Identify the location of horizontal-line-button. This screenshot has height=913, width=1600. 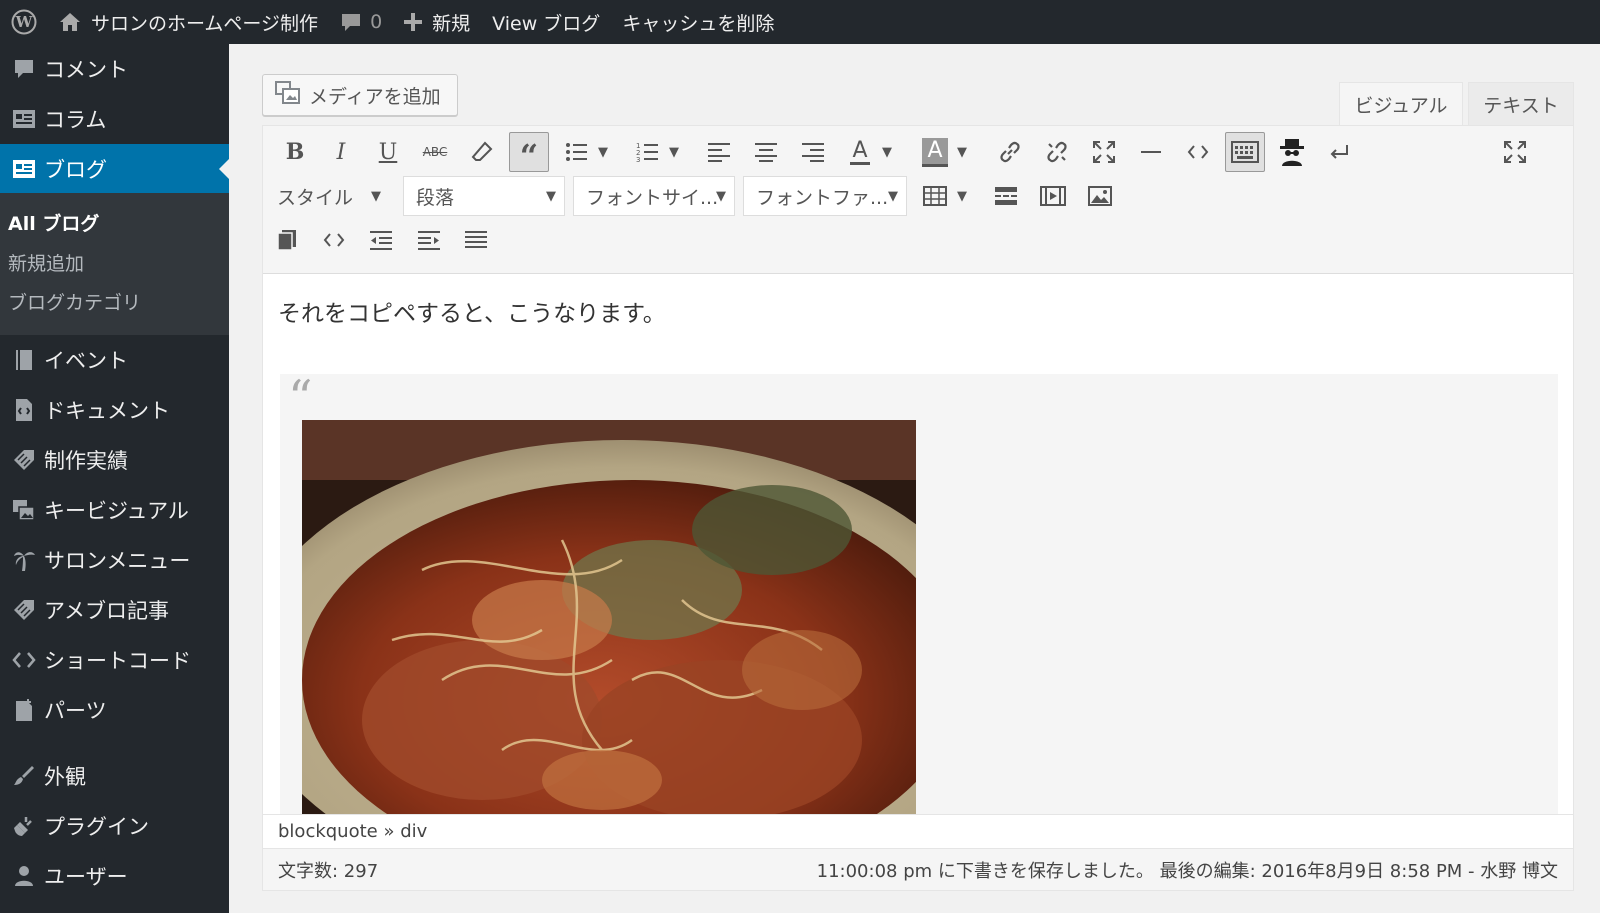
(1151, 152).